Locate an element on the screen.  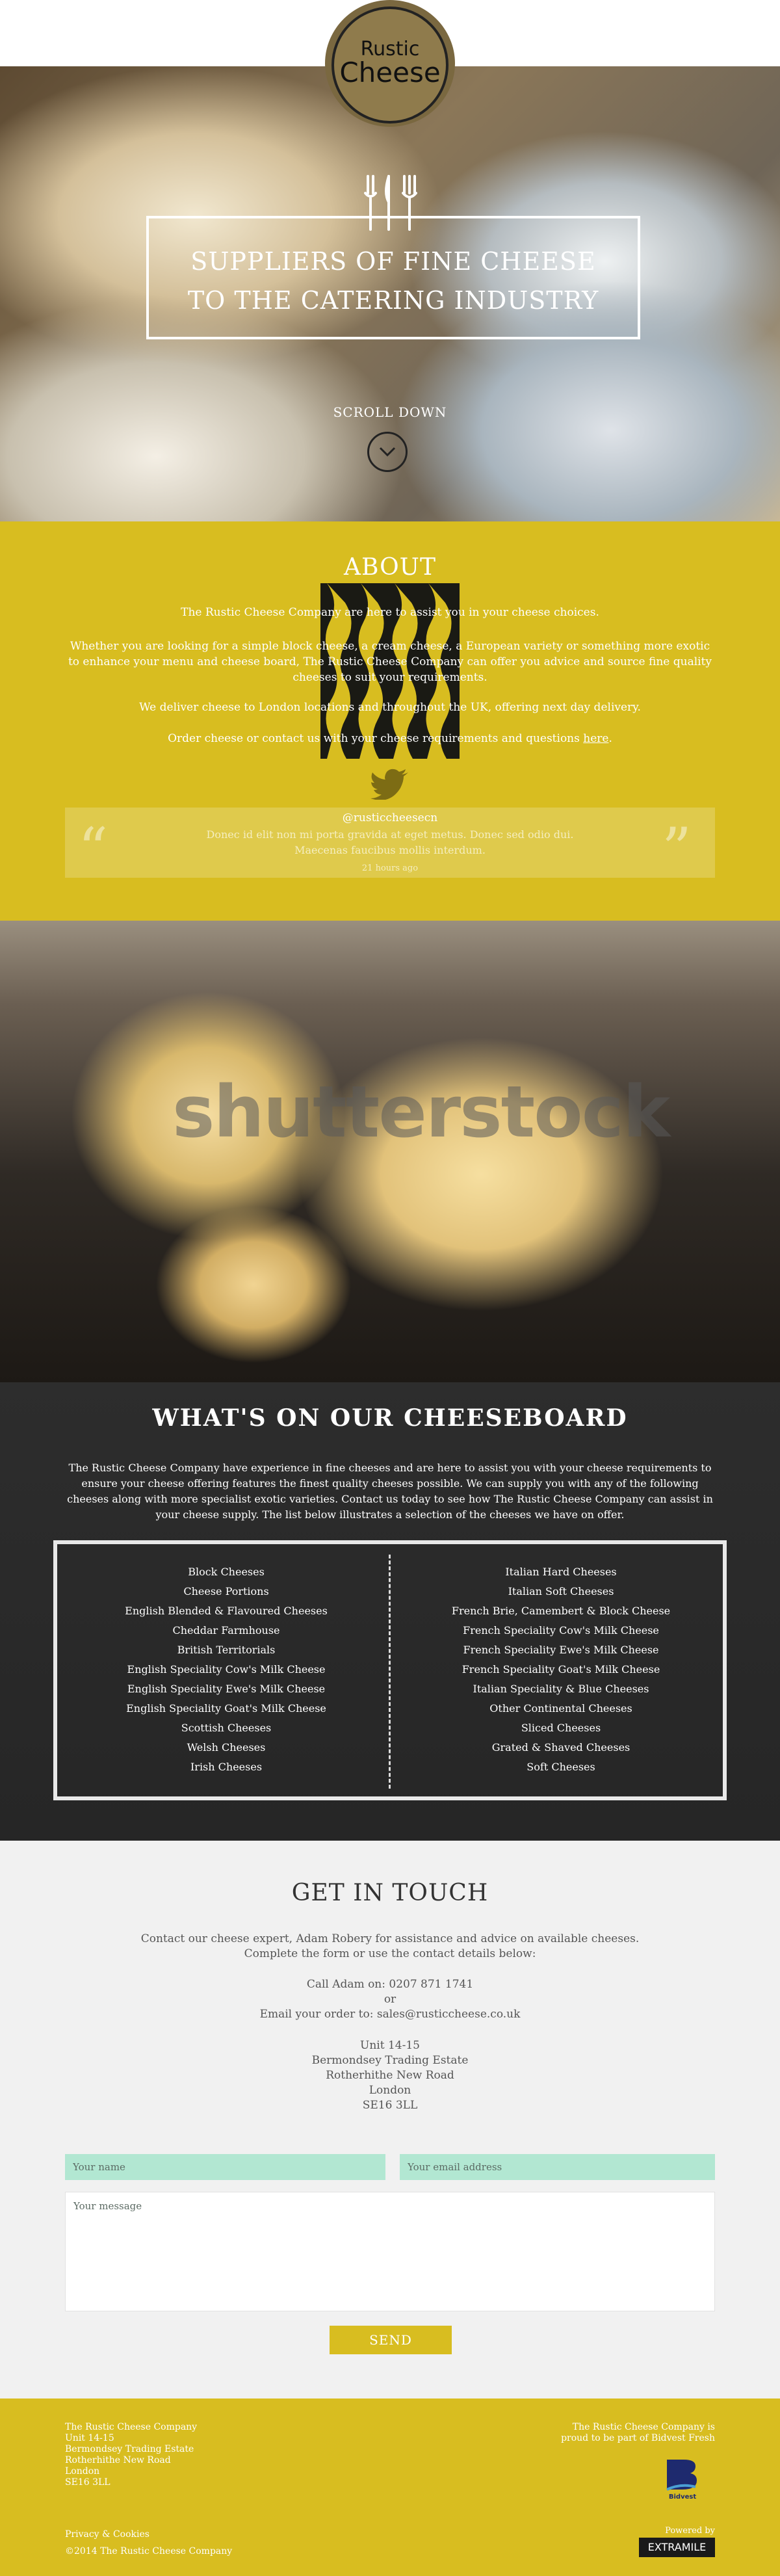
chevron-down-icon is located at coordinates (388, 452).